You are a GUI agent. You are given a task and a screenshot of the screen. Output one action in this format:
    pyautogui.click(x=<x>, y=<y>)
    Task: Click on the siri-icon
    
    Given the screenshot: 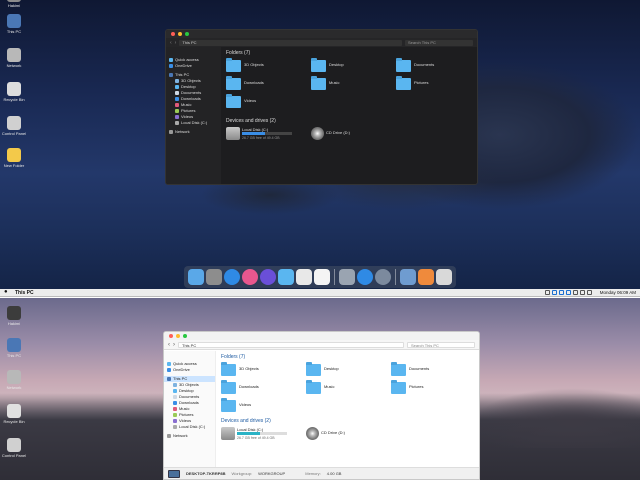 What is the action you would take?
    pyautogui.click(x=268, y=277)
    